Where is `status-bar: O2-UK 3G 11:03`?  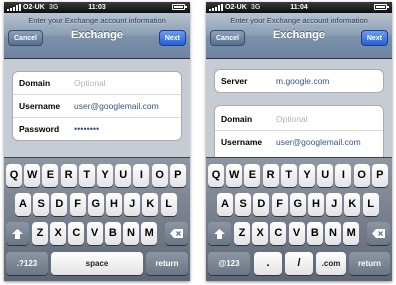 status-bar: O2-UK 3G 11:03 is located at coordinates (97, 7).